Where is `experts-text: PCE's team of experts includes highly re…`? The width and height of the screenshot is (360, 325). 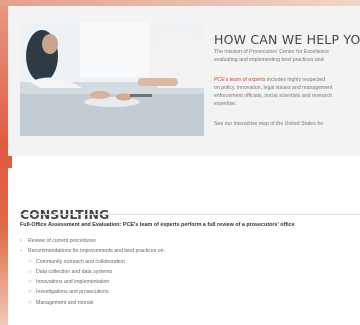
experts-text: PCE's team of experts includes highly re… is located at coordinates (287, 92).